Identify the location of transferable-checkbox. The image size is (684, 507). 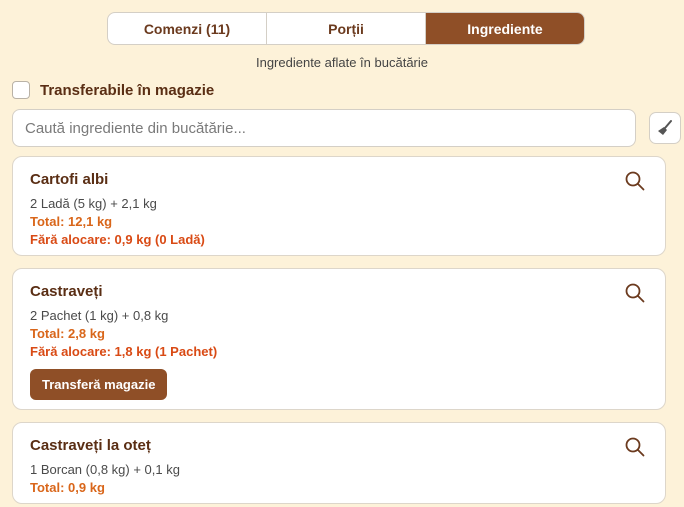
(21, 90).